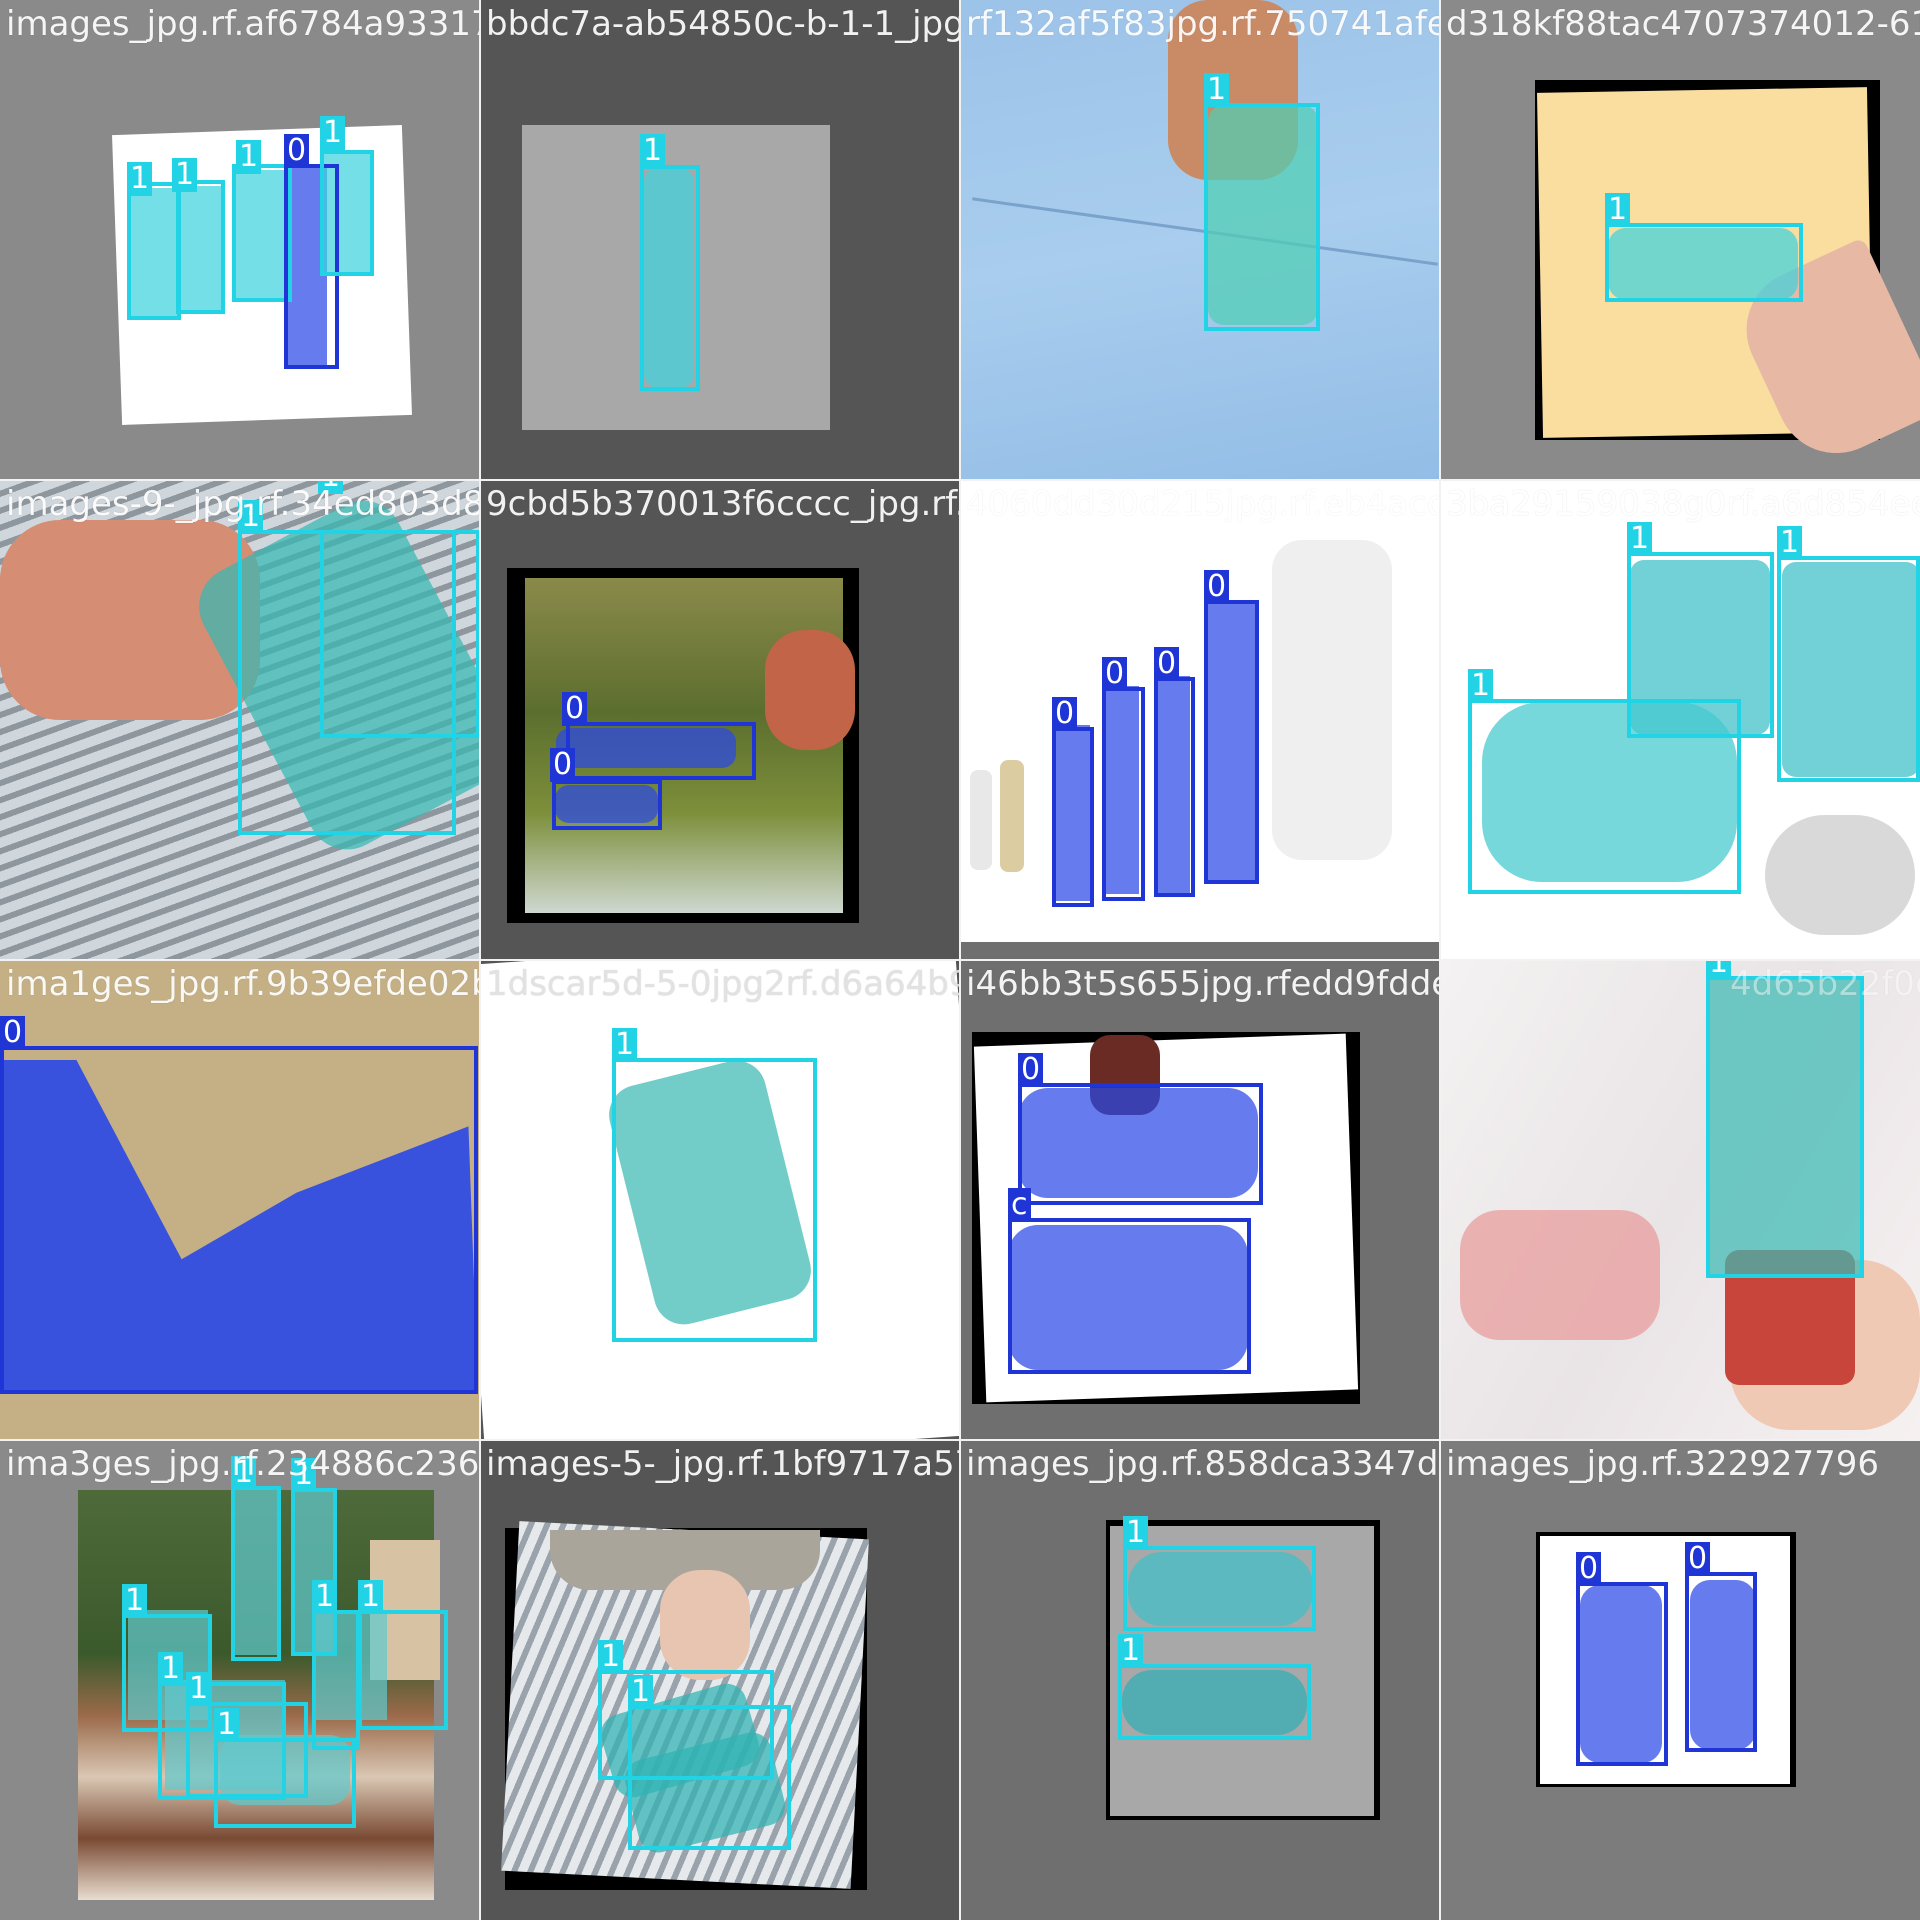 The height and width of the screenshot is (1920, 1920). I want to click on tile-caption: 3ba29159038g0rf.a6d854ee, so click(1683, 504).